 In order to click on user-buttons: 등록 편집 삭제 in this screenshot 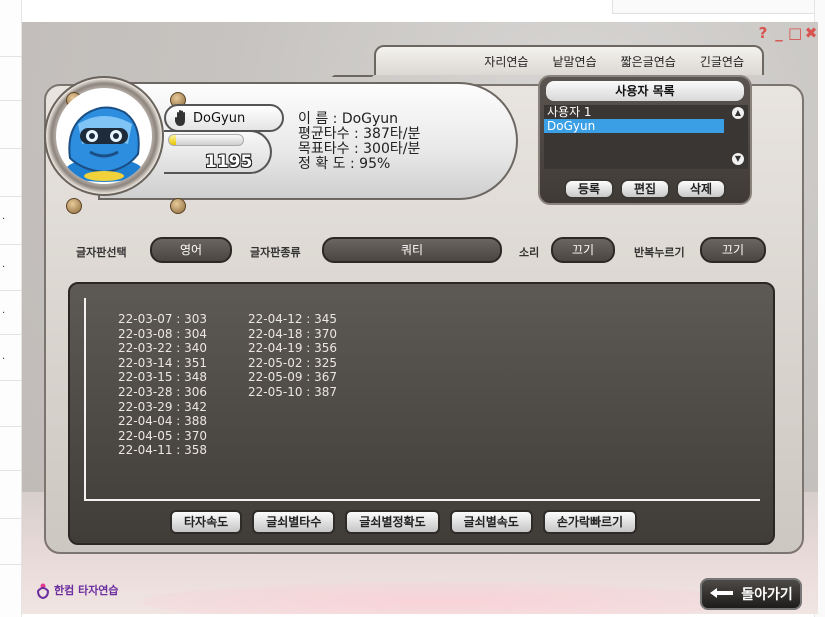, I will do `click(645, 189)`.